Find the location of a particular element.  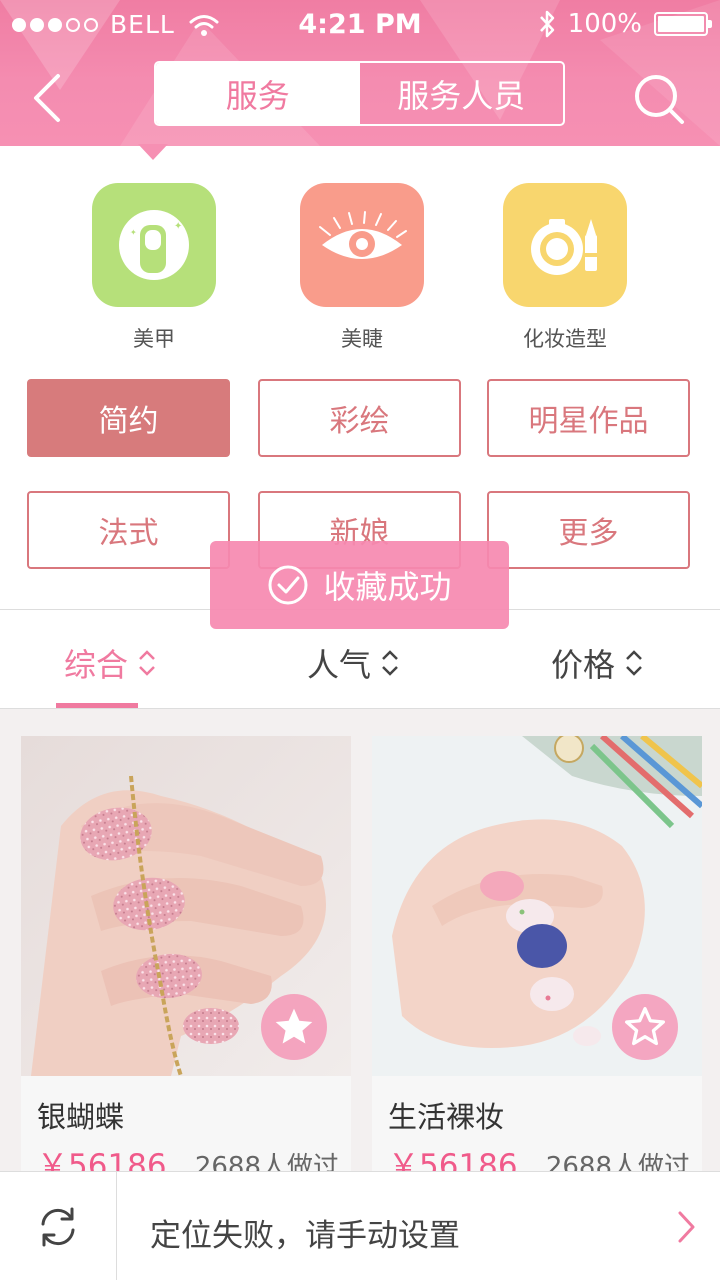

eyelash-icon is located at coordinates (362, 245).